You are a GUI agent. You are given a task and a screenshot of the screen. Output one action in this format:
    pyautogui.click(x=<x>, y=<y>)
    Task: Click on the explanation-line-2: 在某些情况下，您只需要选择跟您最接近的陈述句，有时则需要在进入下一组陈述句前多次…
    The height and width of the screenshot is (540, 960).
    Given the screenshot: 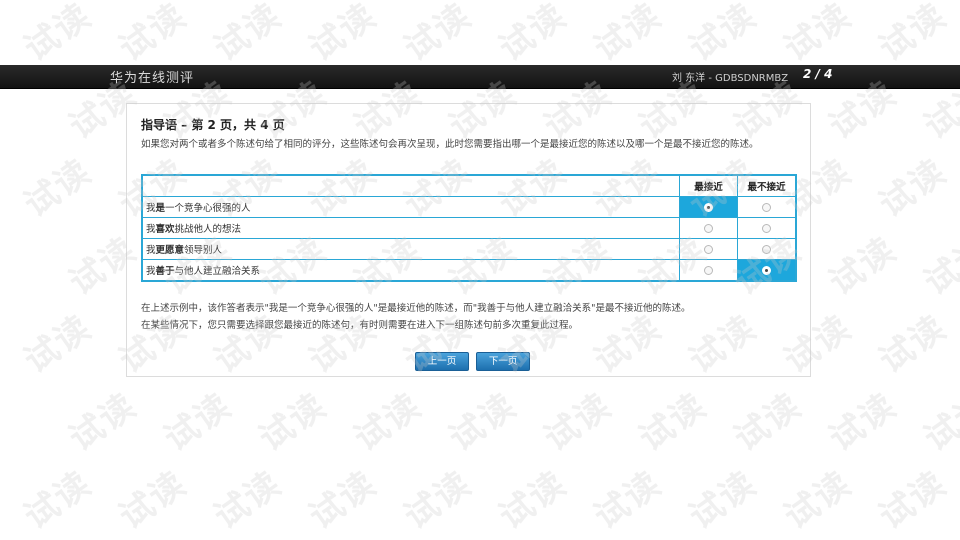 What is the action you would take?
    pyautogui.click(x=360, y=325)
    